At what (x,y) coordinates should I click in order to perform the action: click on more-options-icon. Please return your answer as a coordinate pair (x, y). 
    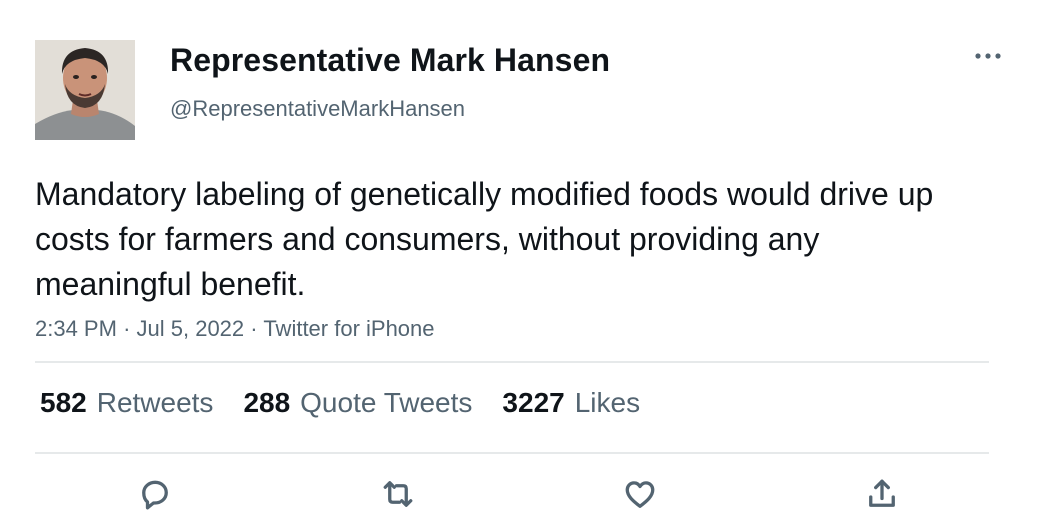
    Looking at the image, I should click on (988, 56).